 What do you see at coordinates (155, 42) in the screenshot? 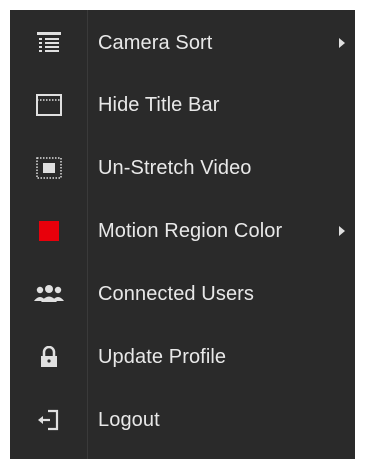
I see `menu-item-label: Camera Sort` at bounding box center [155, 42].